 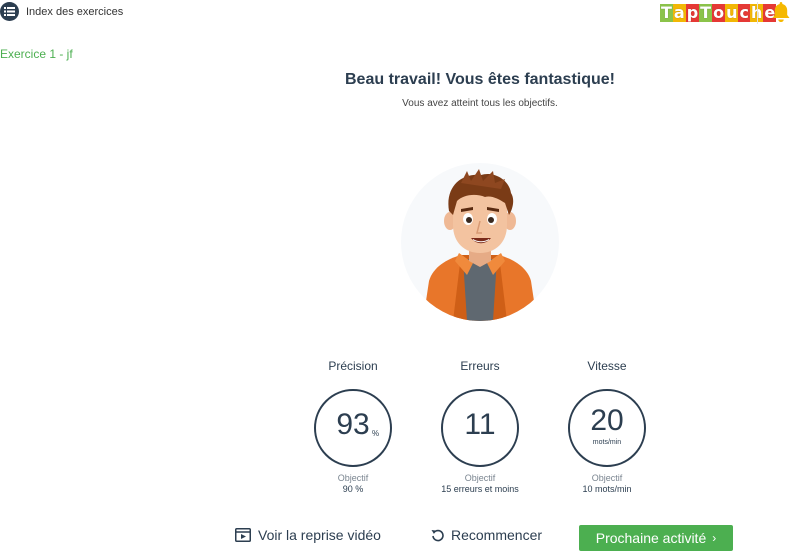 I want to click on taptouche-logo: TapTouche, so click(x=718, y=11).